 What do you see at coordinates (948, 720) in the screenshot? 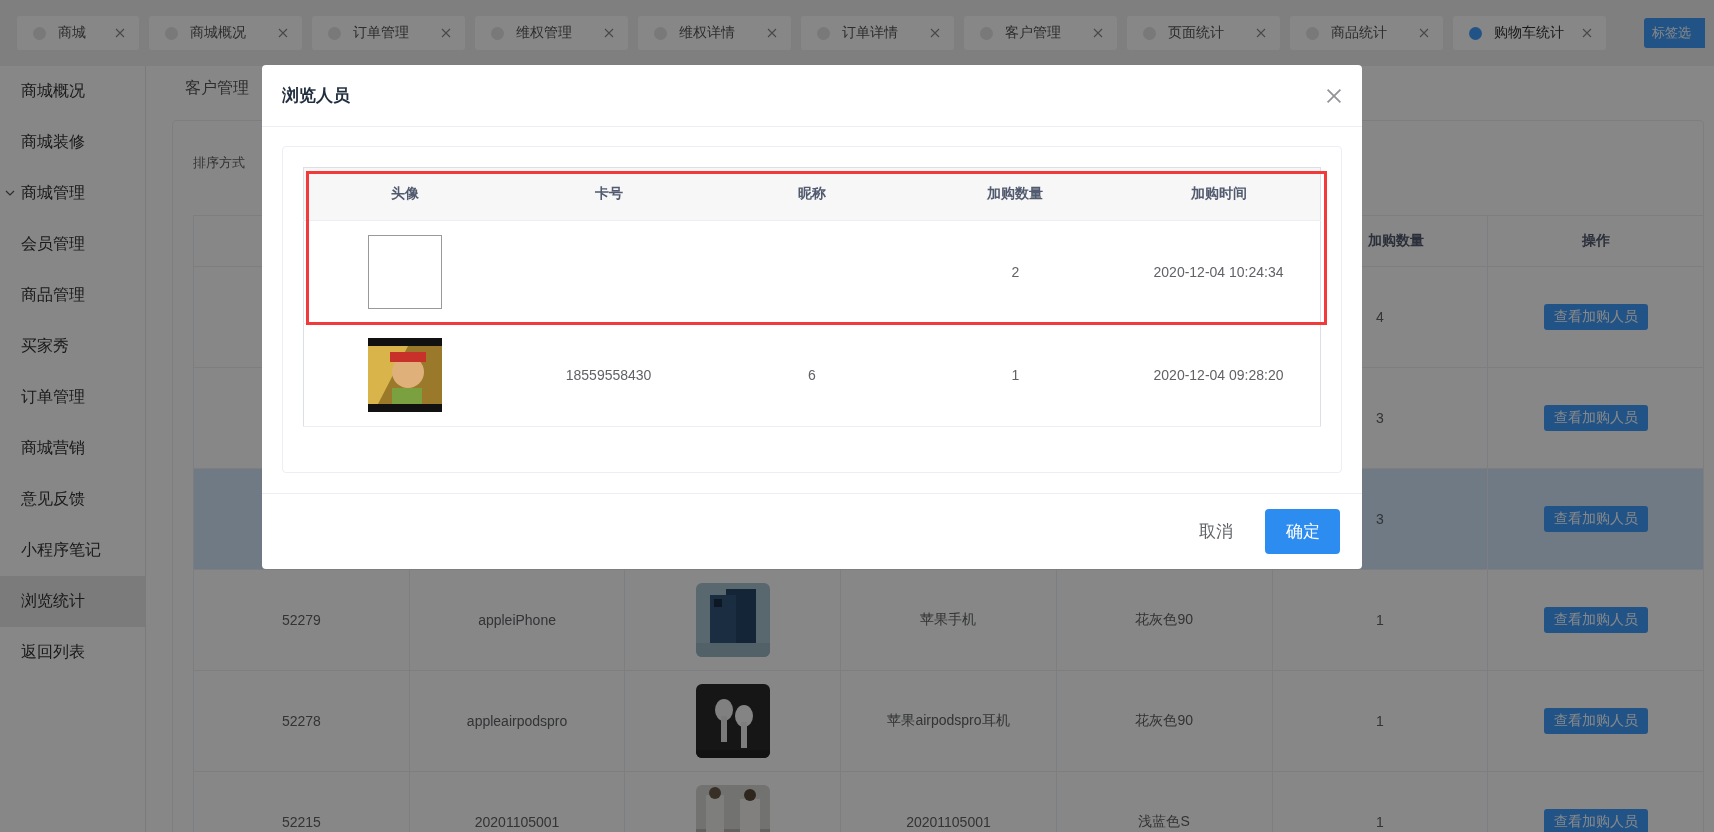
I see `table-cell: 苹果airpodspro耳机` at bounding box center [948, 720].